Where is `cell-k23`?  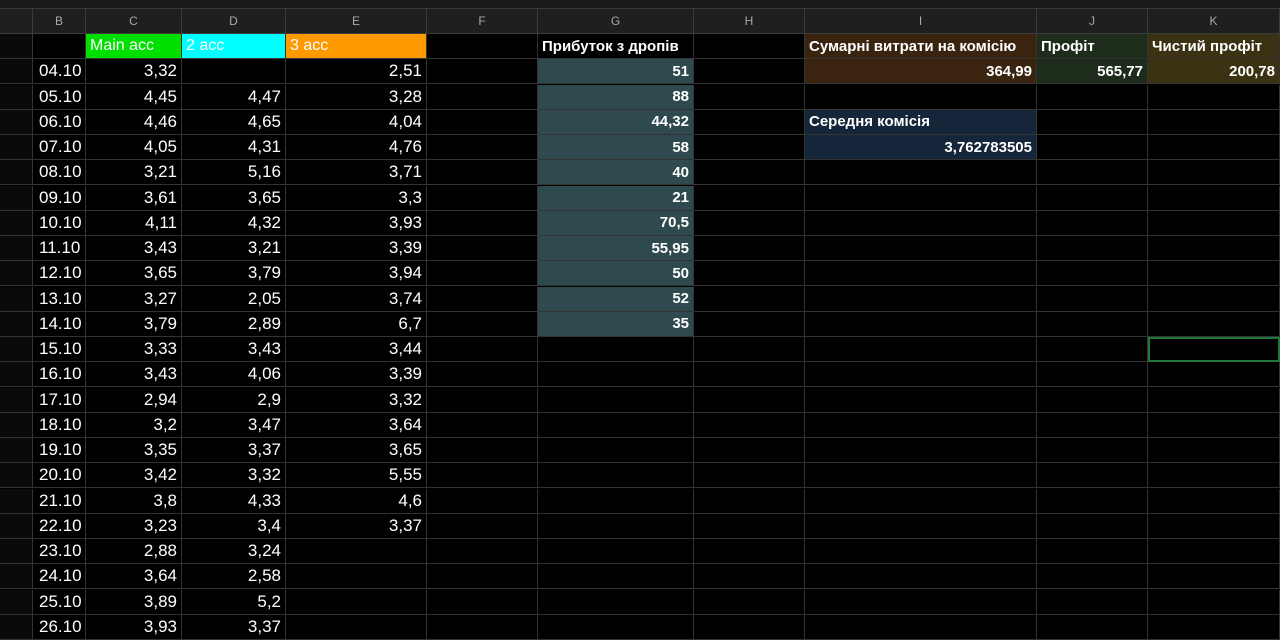 cell-k23 is located at coordinates (1214, 602).